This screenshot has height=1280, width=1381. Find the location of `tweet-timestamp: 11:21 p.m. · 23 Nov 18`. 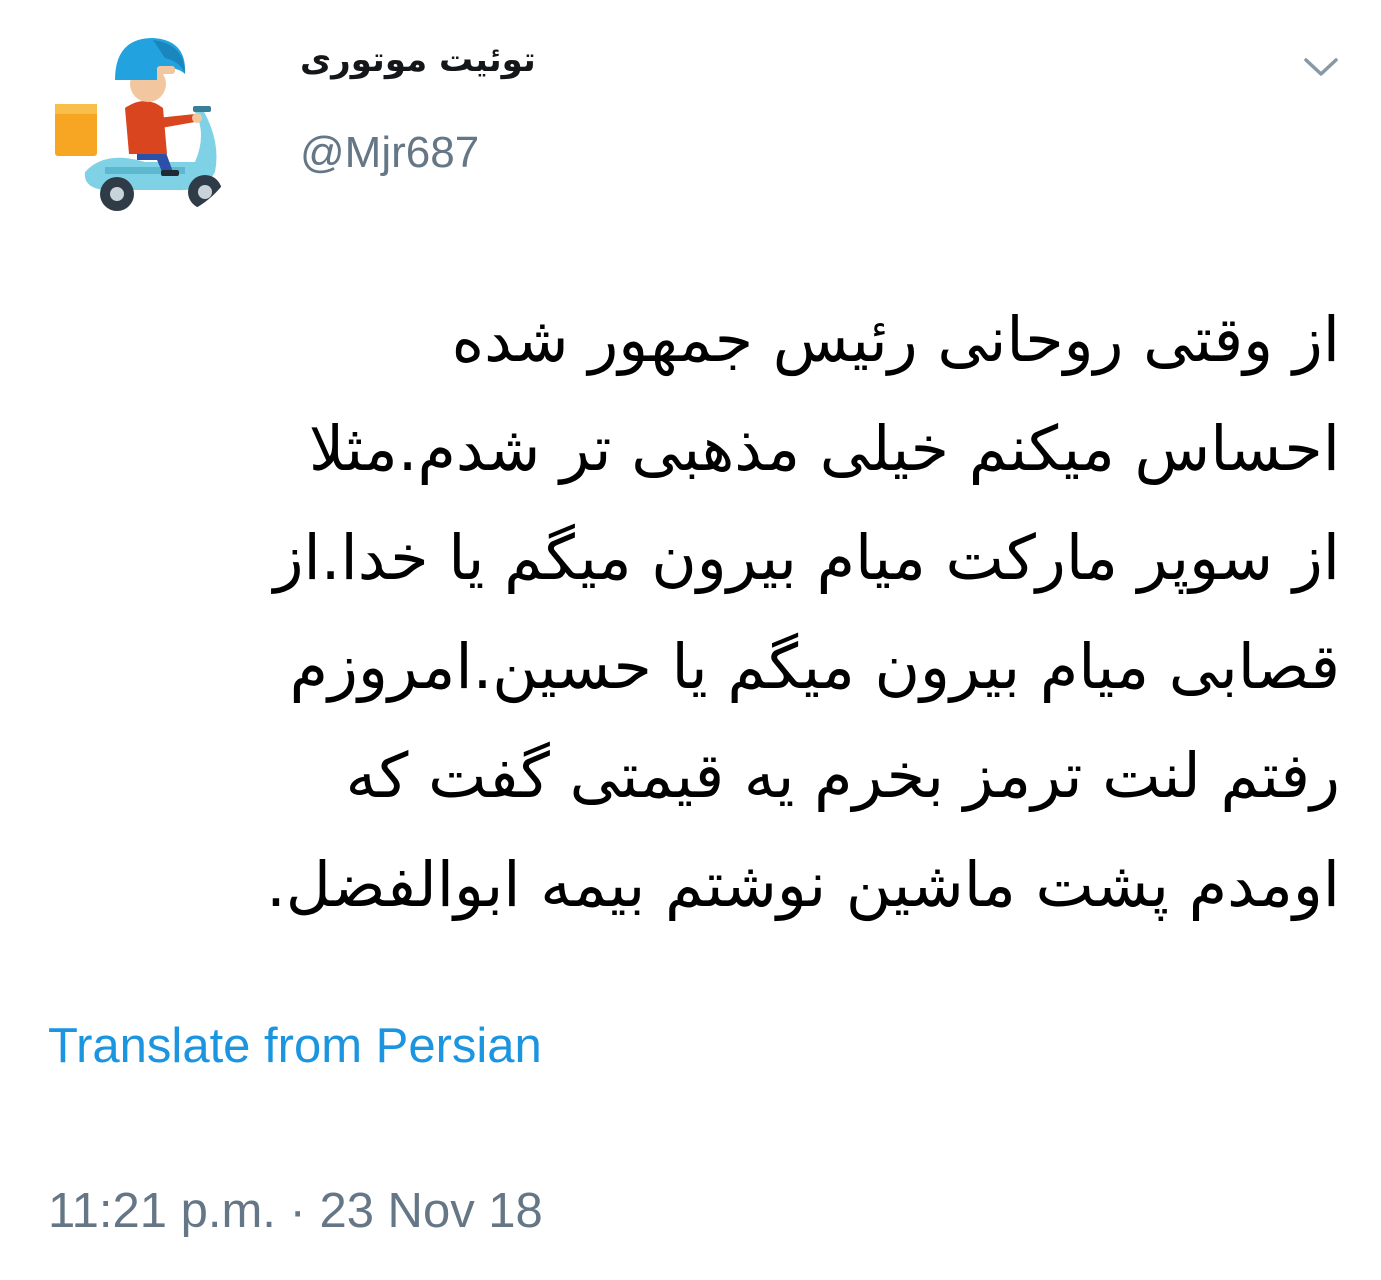

tweet-timestamp: 11:21 p.m. · 23 Nov 18 is located at coordinates (295, 1211).